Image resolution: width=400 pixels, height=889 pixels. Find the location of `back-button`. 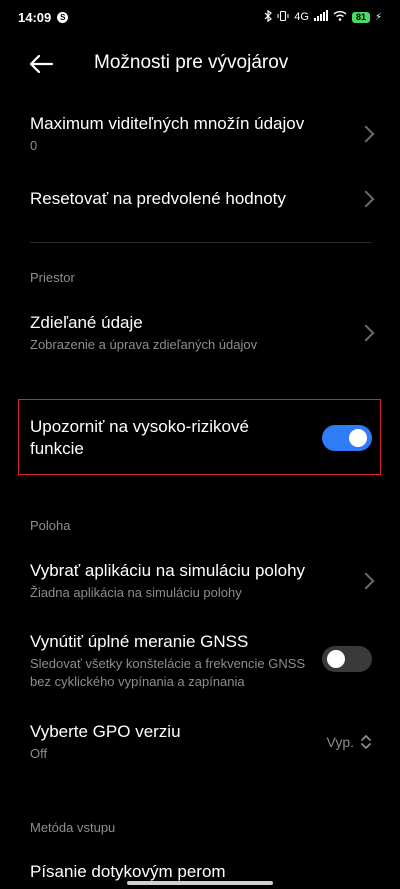

back-button is located at coordinates (41, 64).